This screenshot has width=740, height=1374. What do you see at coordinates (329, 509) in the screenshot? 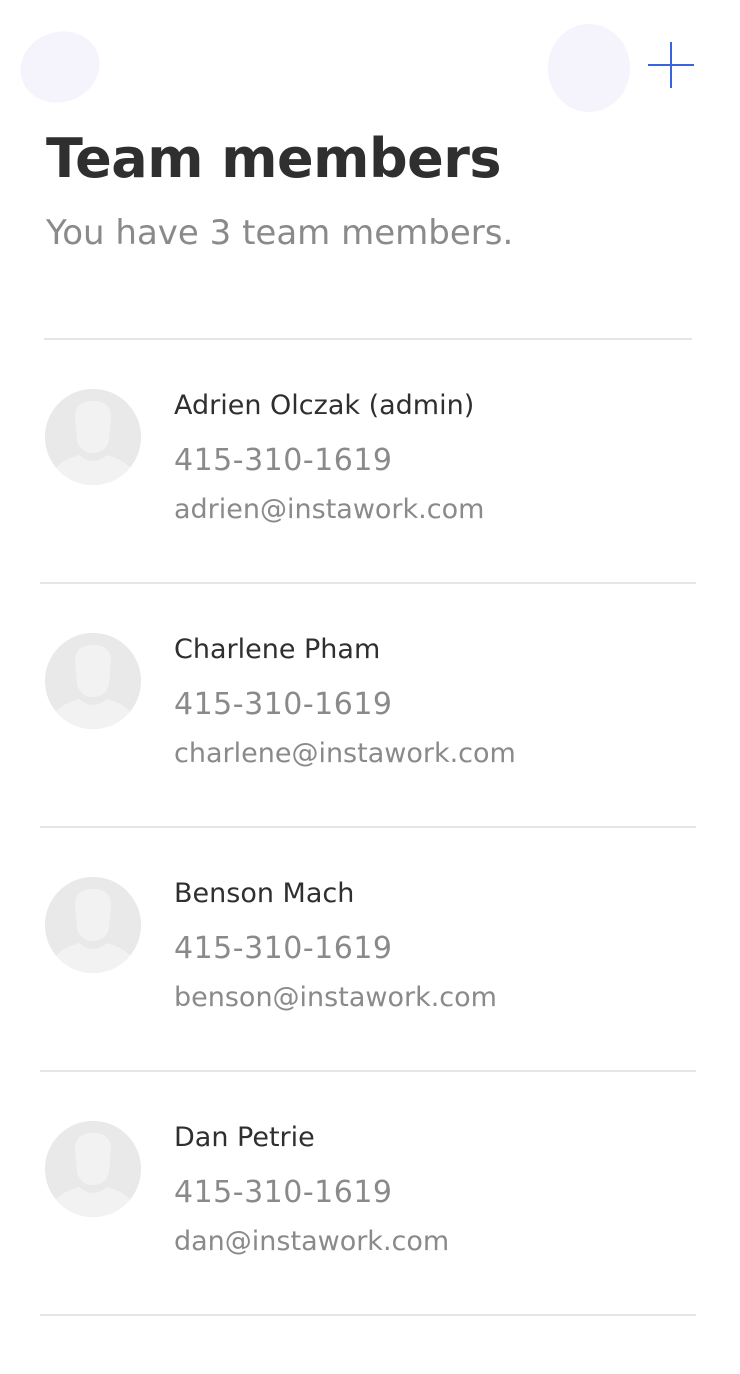
I see `member-email: adrien@instawork.com` at bounding box center [329, 509].